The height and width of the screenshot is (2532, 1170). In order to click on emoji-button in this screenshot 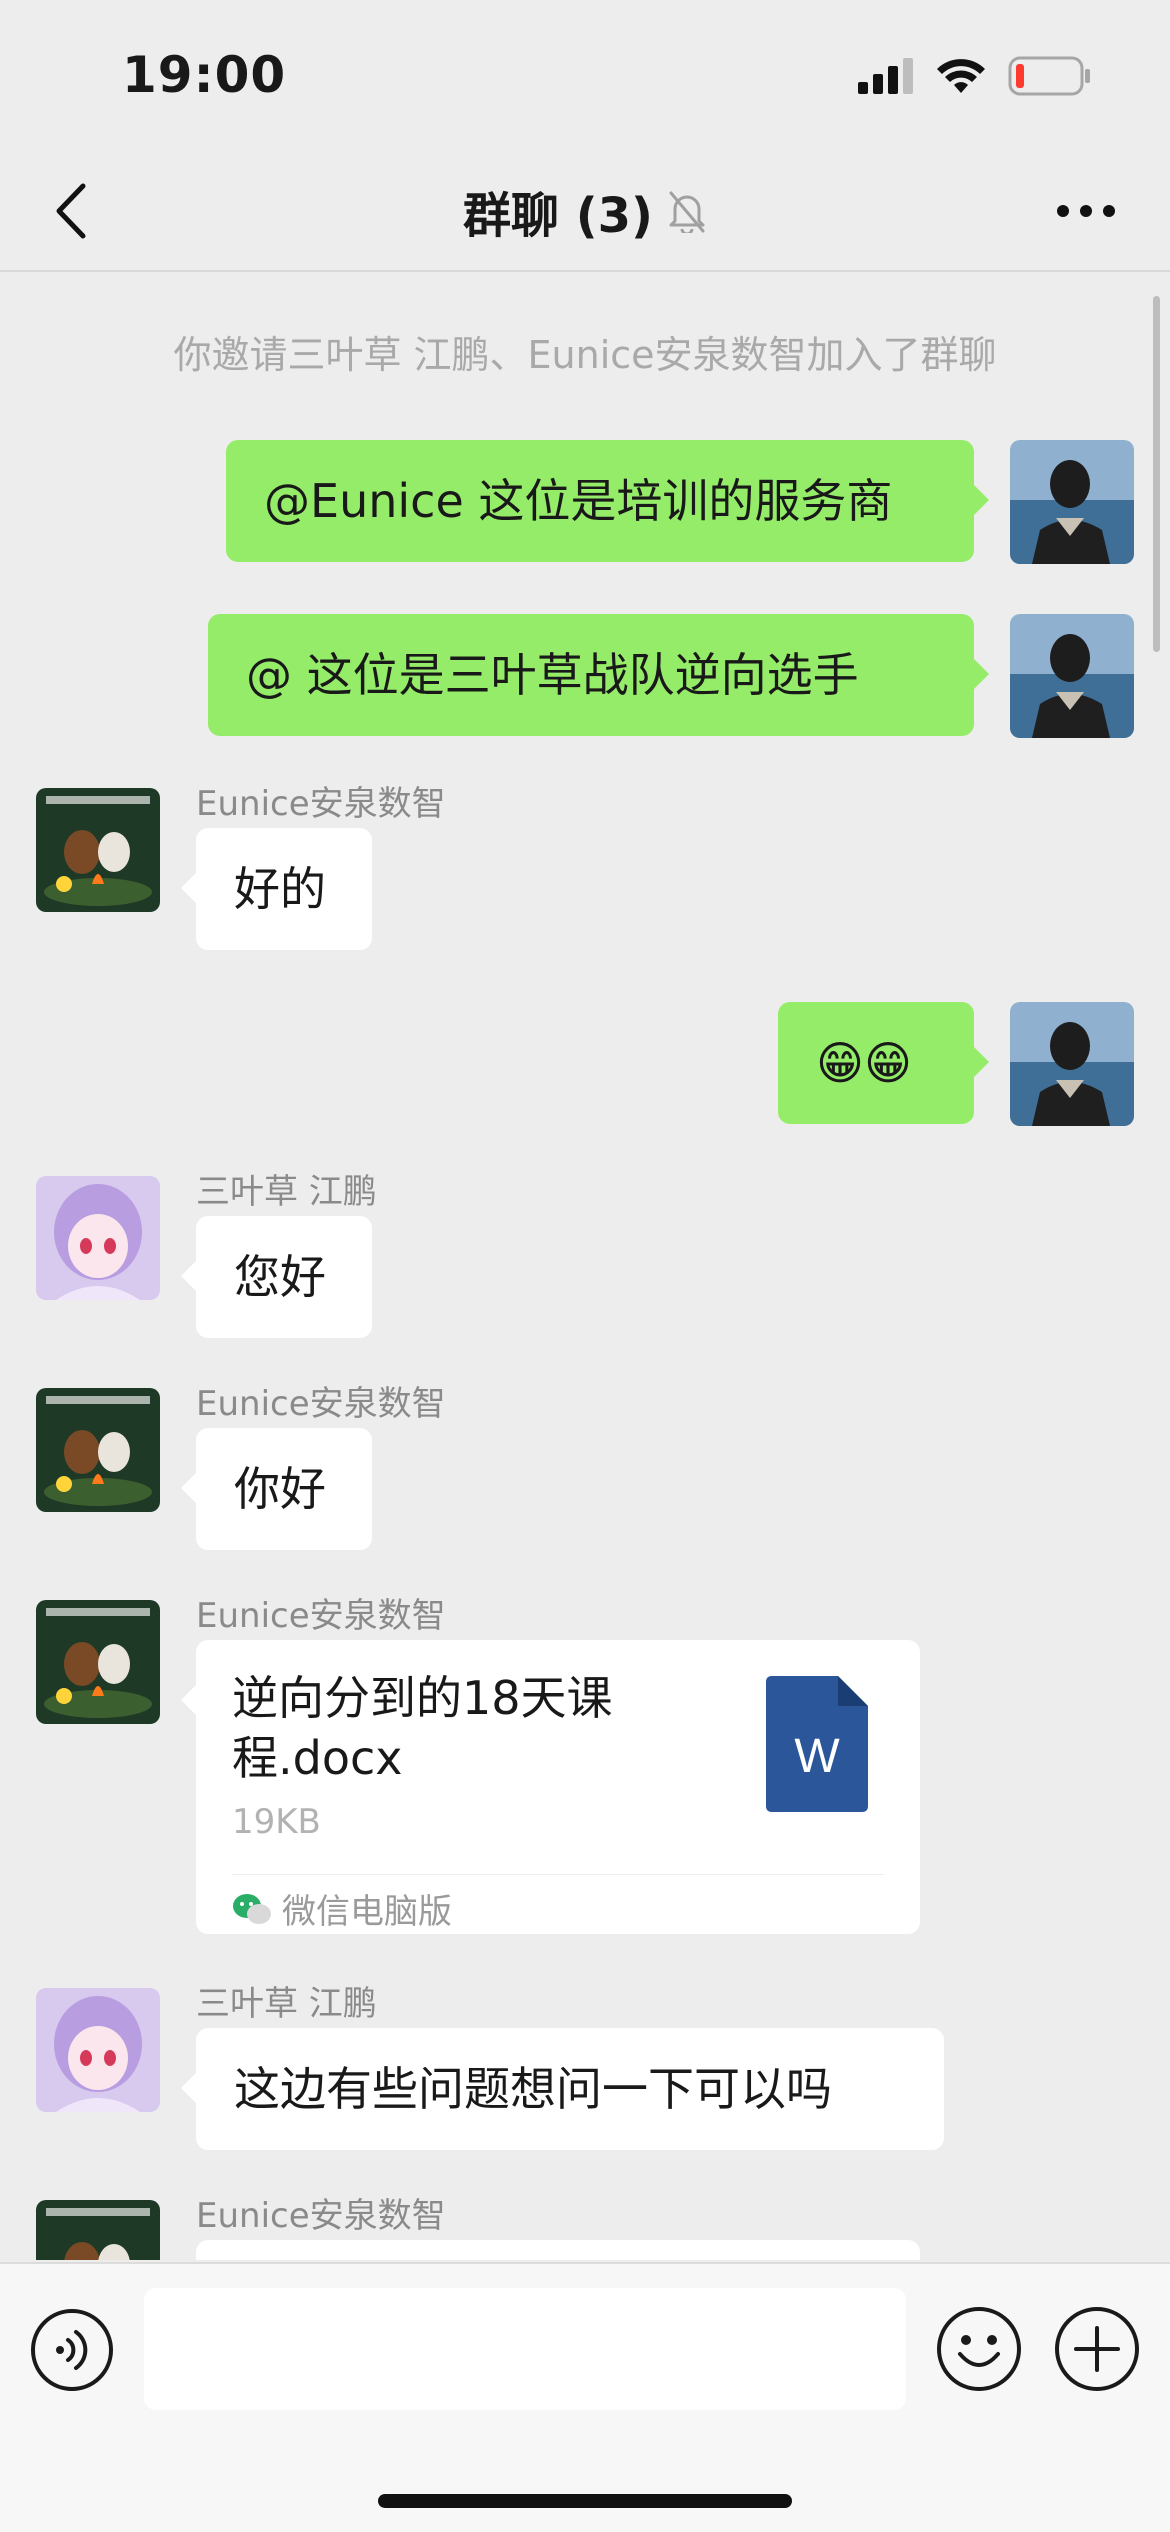, I will do `click(979, 2349)`.